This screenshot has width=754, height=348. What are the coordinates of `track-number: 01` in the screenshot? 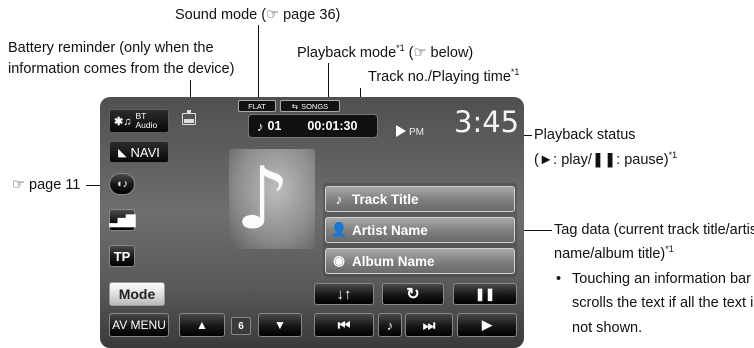 It's located at (274, 126).